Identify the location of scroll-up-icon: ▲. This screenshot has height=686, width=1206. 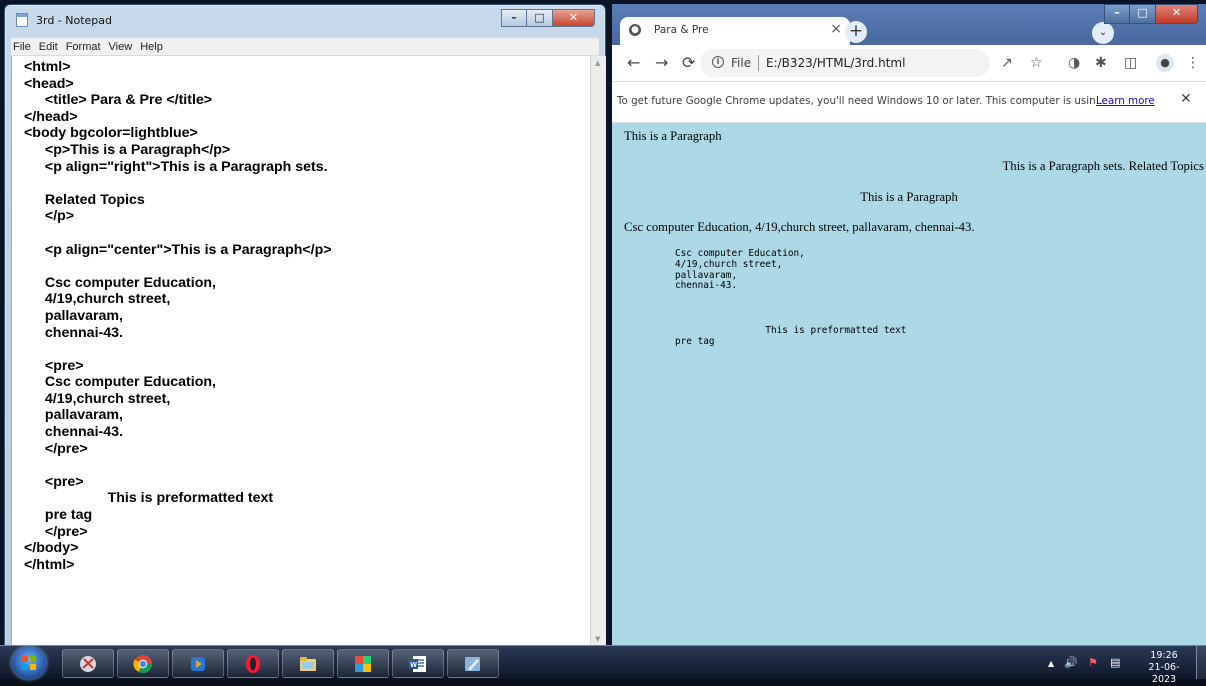
(597, 63).